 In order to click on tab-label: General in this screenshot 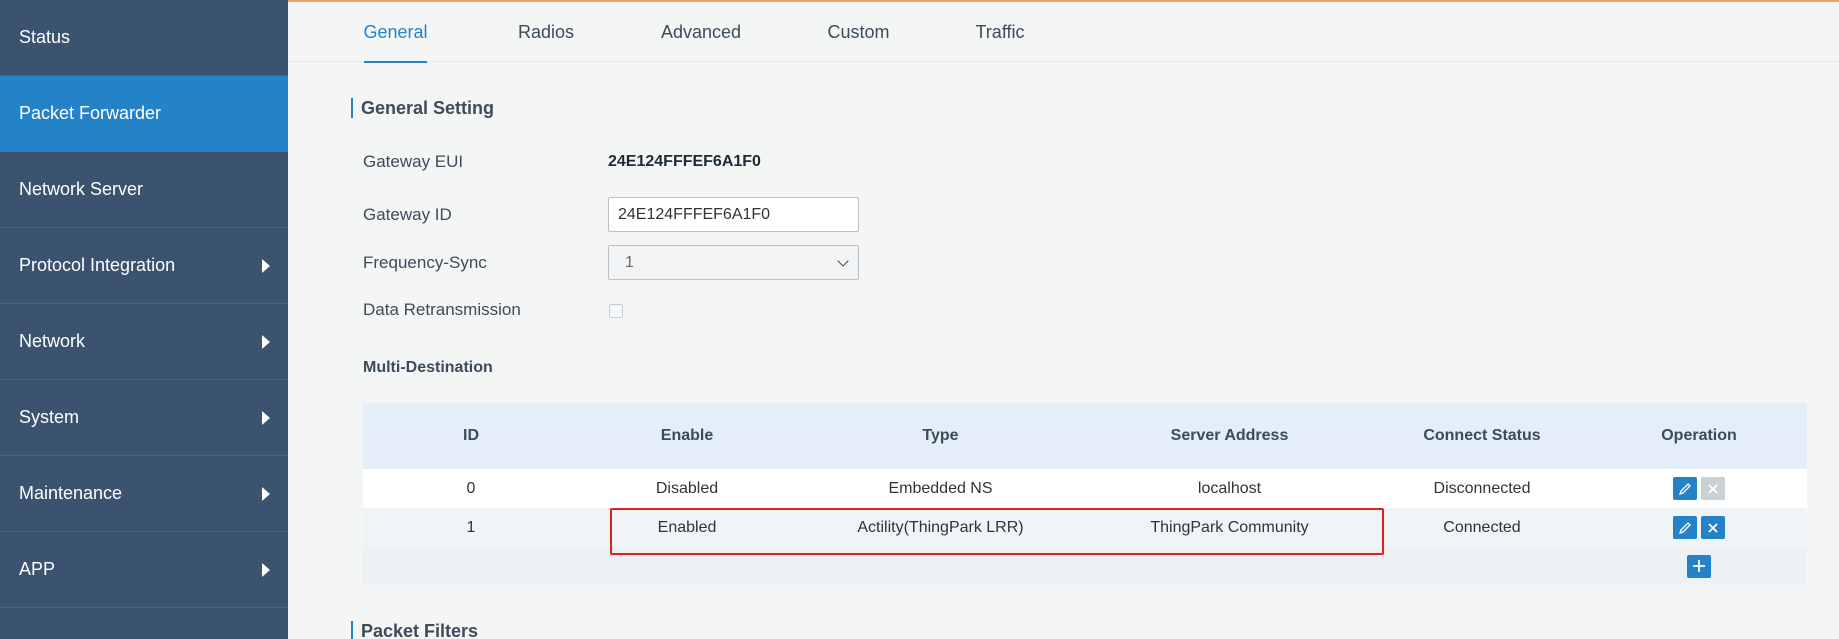, I will do `click(395, 31)`.